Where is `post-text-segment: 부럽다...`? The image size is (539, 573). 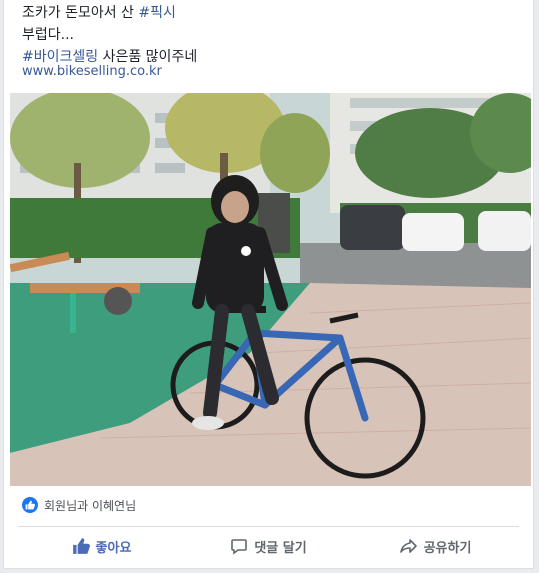 post-text-segment: 부럽다... is located at coordinates (48, 35).